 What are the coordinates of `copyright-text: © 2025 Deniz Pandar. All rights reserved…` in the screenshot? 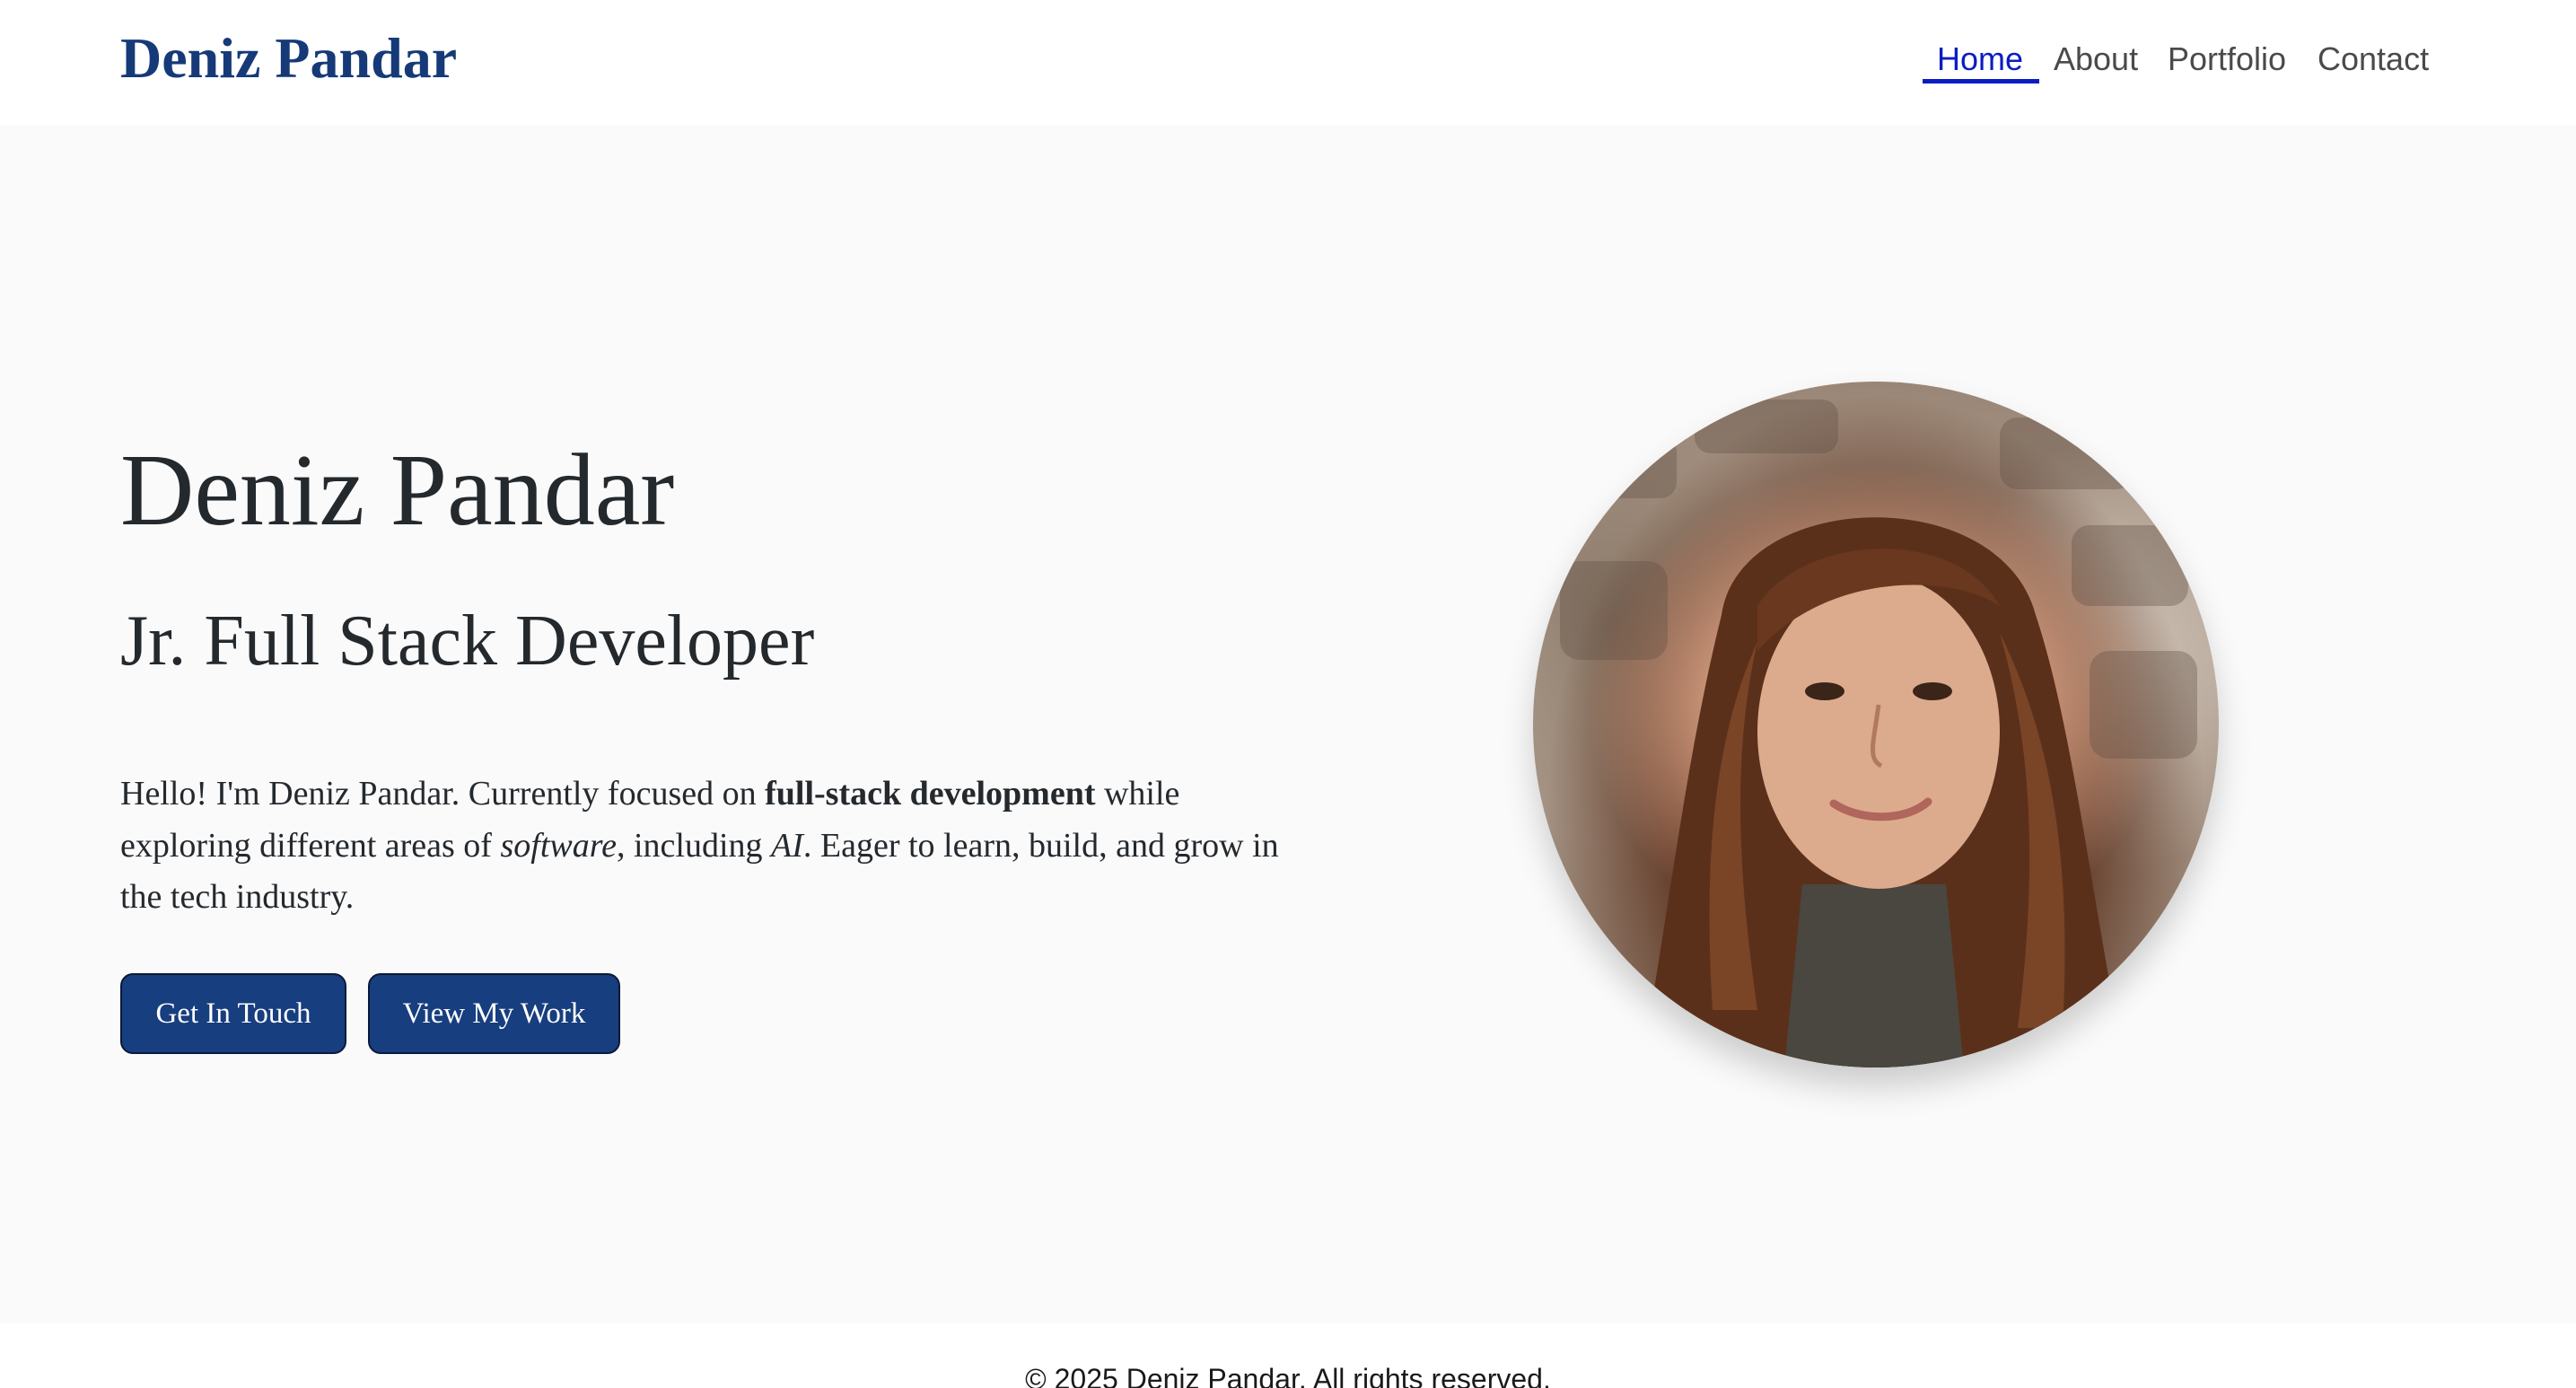 It's located at (1288, 1375).